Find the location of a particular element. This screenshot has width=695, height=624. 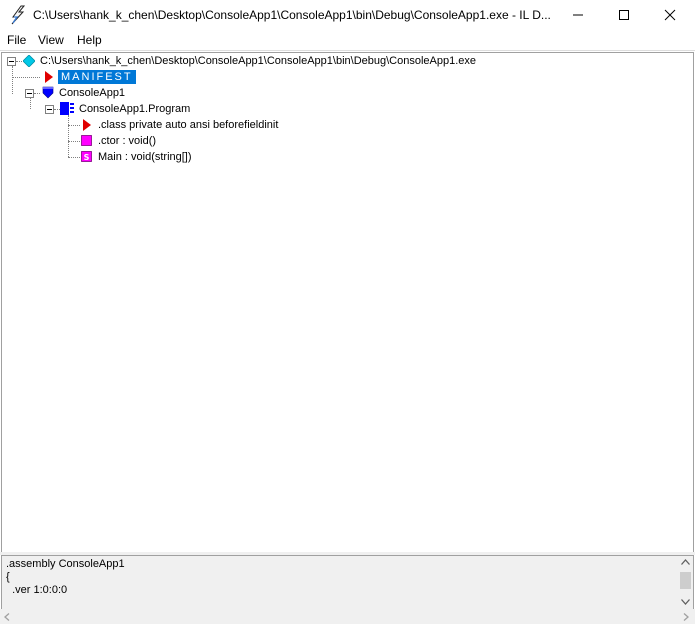

tree-node-namespace: ConsoleApp1 is located at coordinates (102, 93).